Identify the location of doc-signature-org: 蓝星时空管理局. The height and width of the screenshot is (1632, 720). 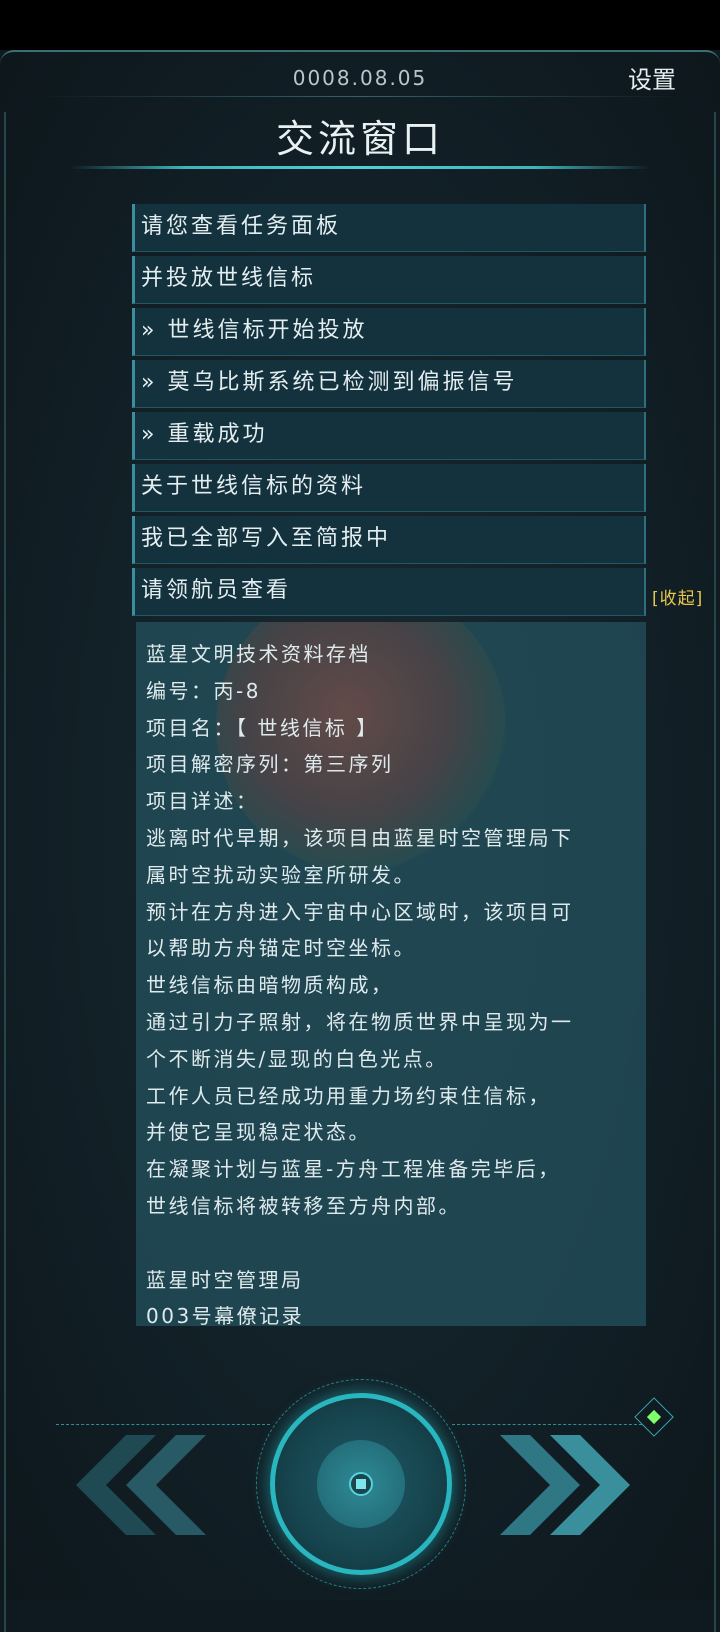
(225, 1279).